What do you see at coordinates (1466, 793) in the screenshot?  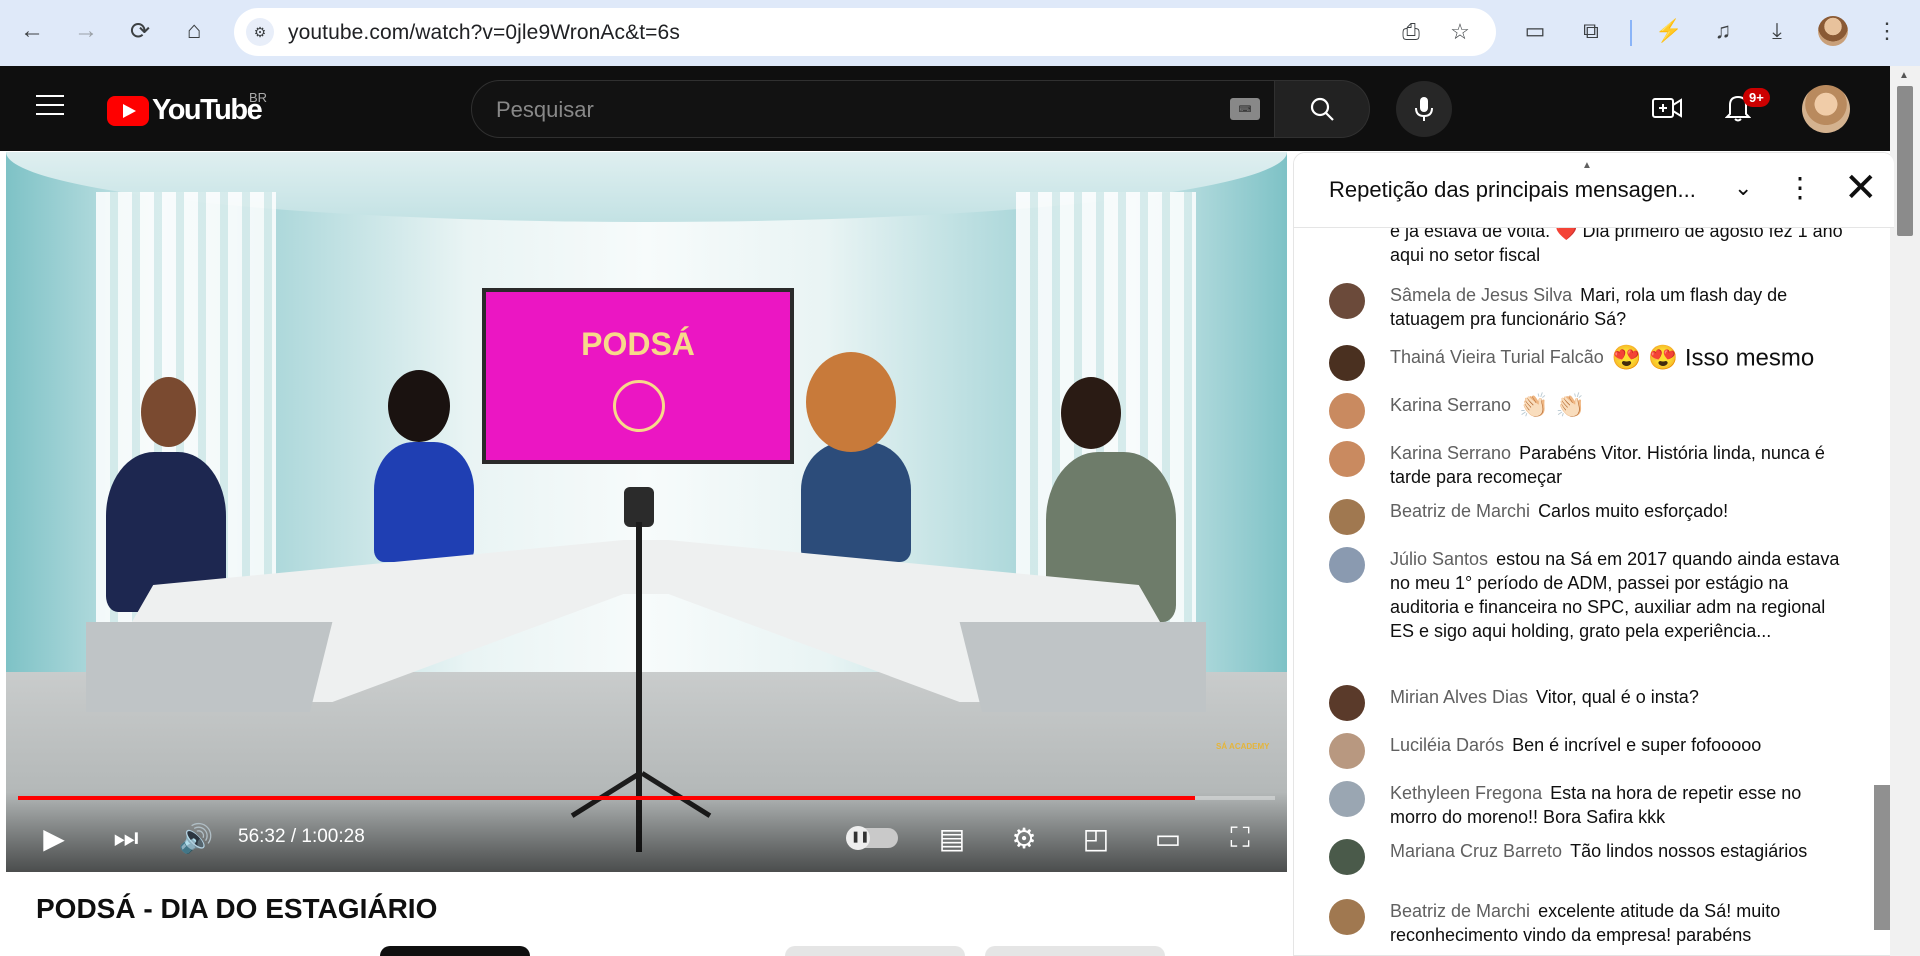 I see `message-author: Kethyleen Fregona` at bounding box center [1466, 793].